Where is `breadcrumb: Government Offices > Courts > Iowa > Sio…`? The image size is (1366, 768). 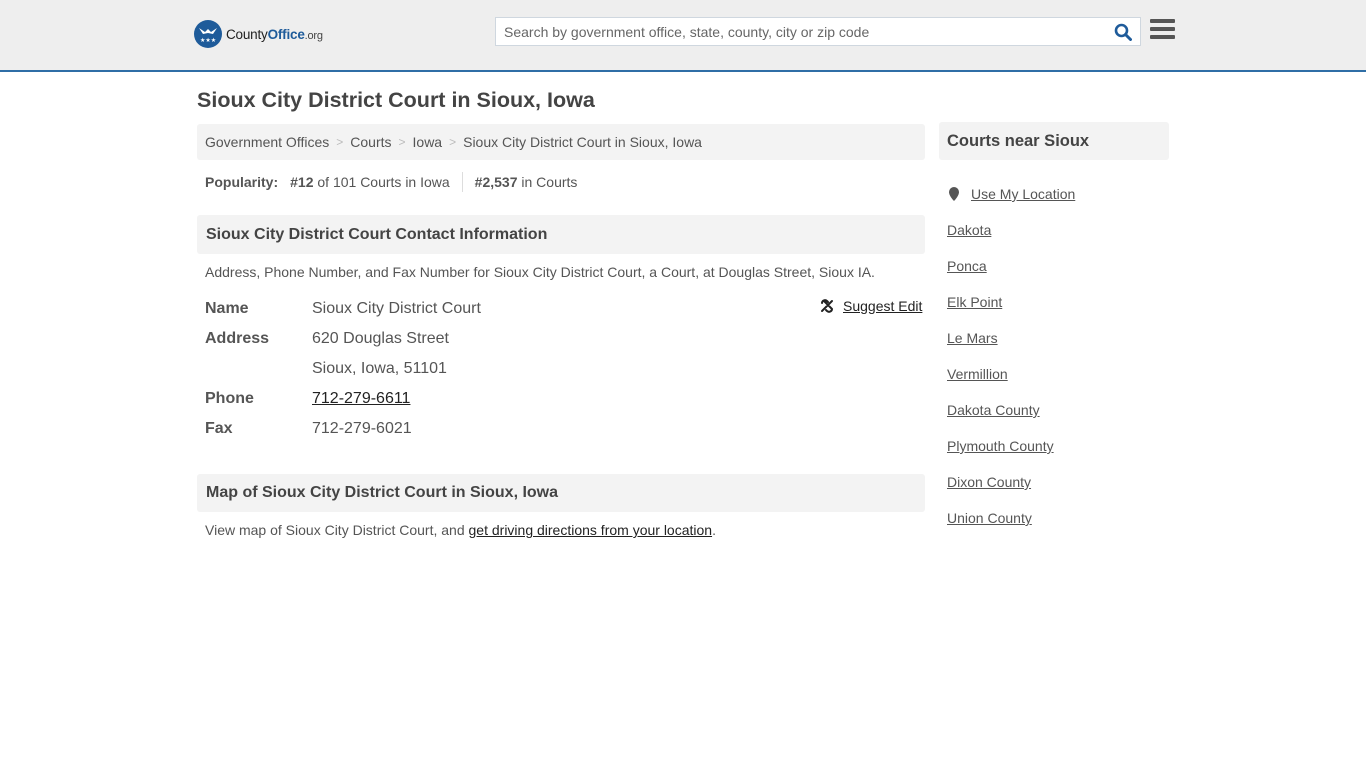 breadcrumb: Government Offices > Courts > Iowa > Sio… is located at coordinates (561, 142).